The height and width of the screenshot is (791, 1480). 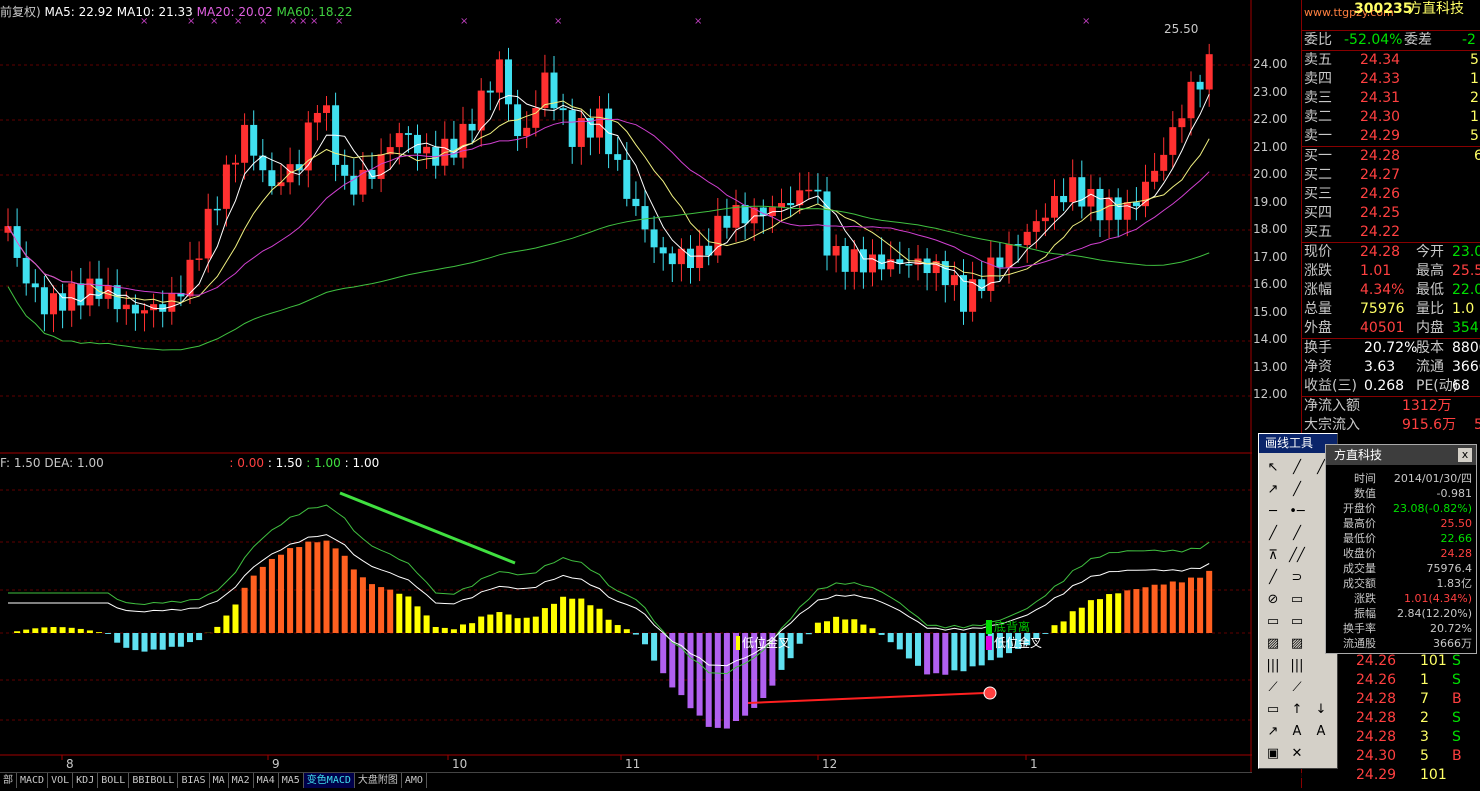 I want to click on tab-indicator: KDJ, so click(x=85, y=780).